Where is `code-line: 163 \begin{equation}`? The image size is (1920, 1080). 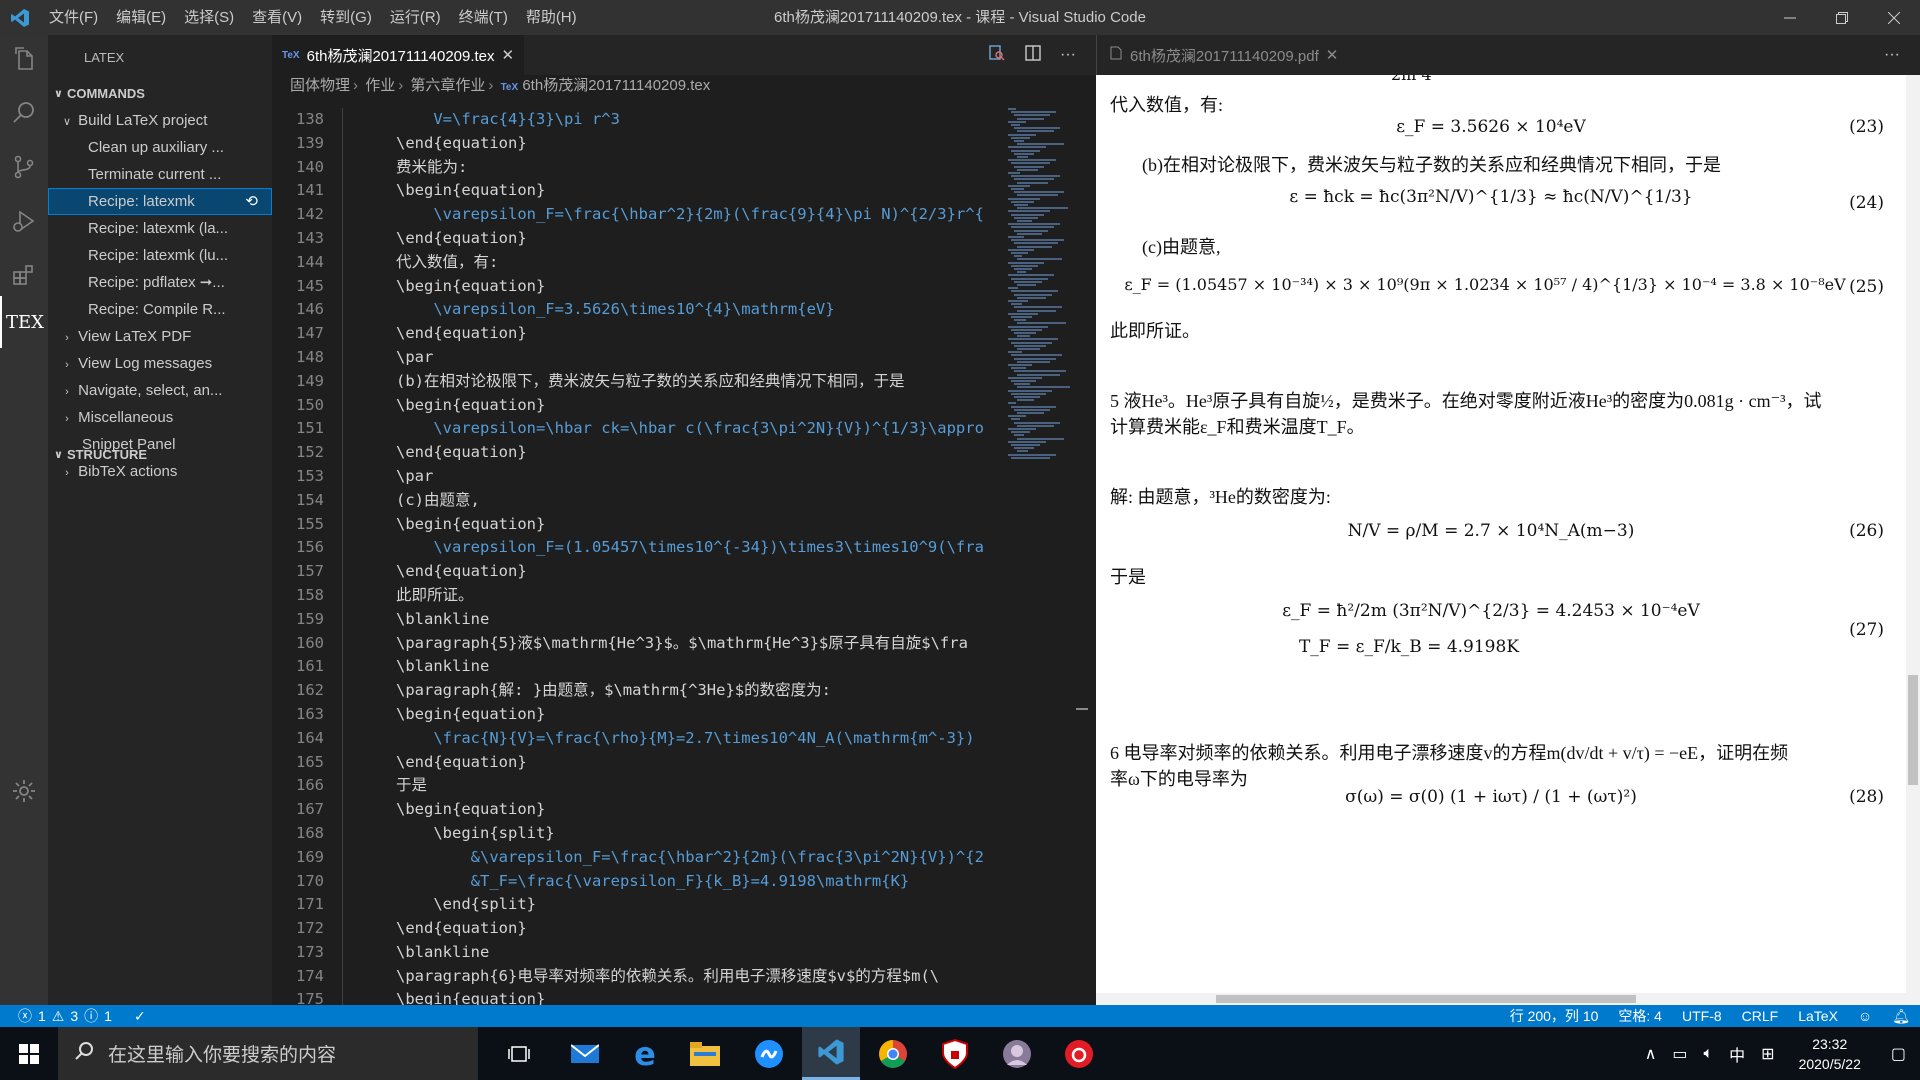
code-line: 163 \begin{equation} is located at coordinates (637, 715).